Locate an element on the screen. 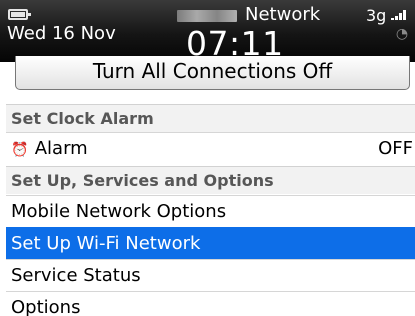  date-label: Wed 16 Nov is located at coordinates (61, 33).